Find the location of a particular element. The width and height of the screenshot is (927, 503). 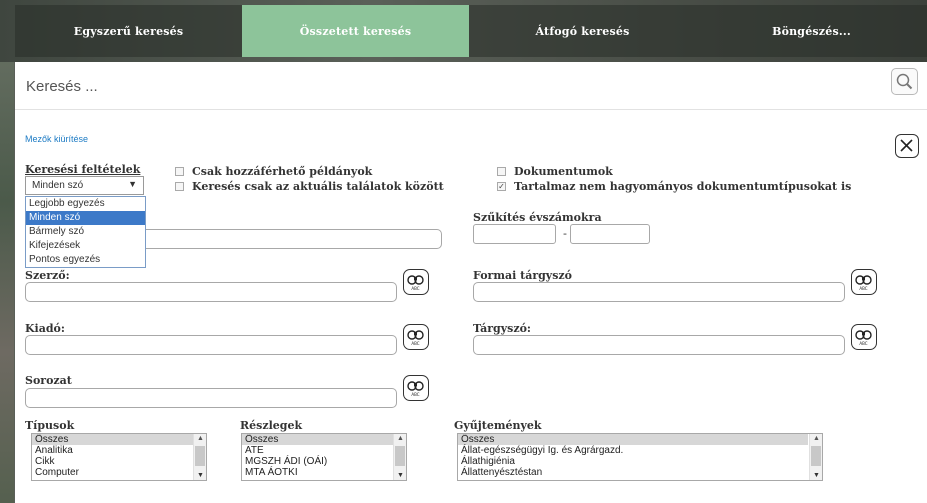

year-to-field is located at coordinates (610, 234).